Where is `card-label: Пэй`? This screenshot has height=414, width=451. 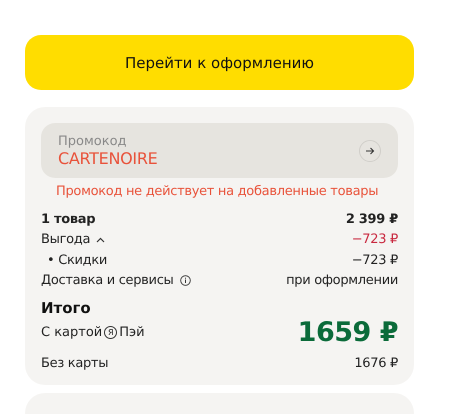 card-label: Пэй is located at coordinates (132, 332).